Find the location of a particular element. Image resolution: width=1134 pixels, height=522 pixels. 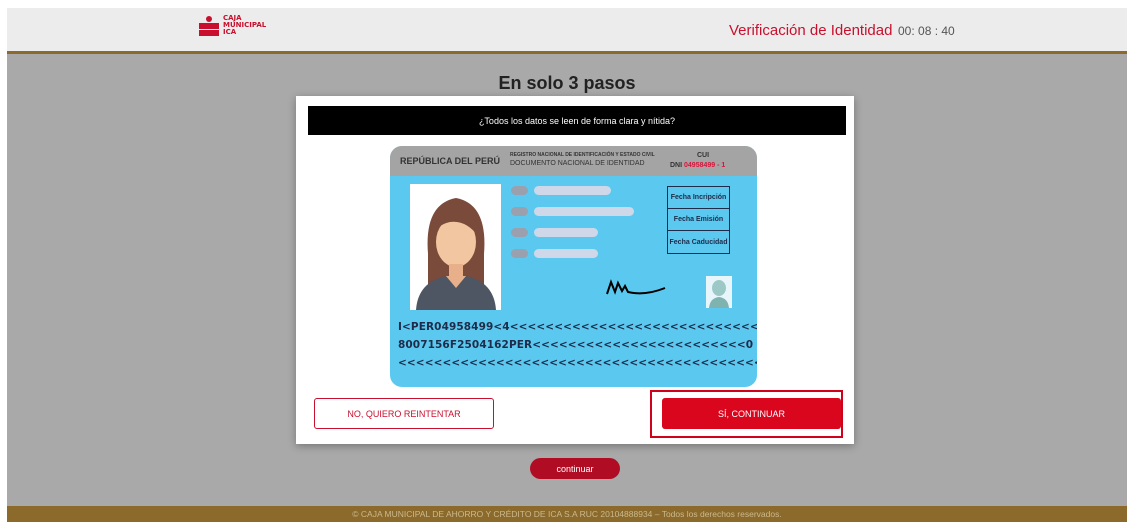

person-photo-icon is located at coordinates (455, 247).